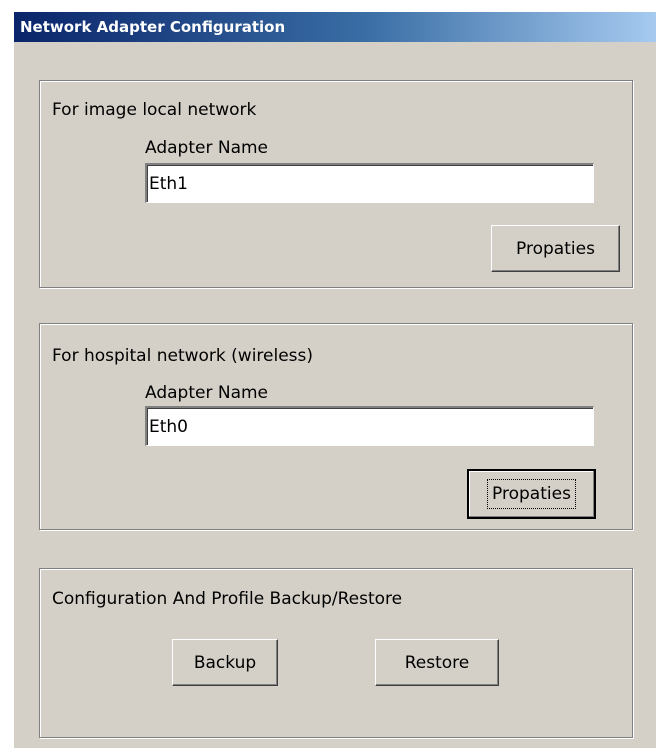 The height and width of the screenshot is (748, 656). What do you see at coordinates (207, 393) in the screenshot?
I see `hospital-adapter-name-label: Adapter Name` at bounding box center [207, 393].